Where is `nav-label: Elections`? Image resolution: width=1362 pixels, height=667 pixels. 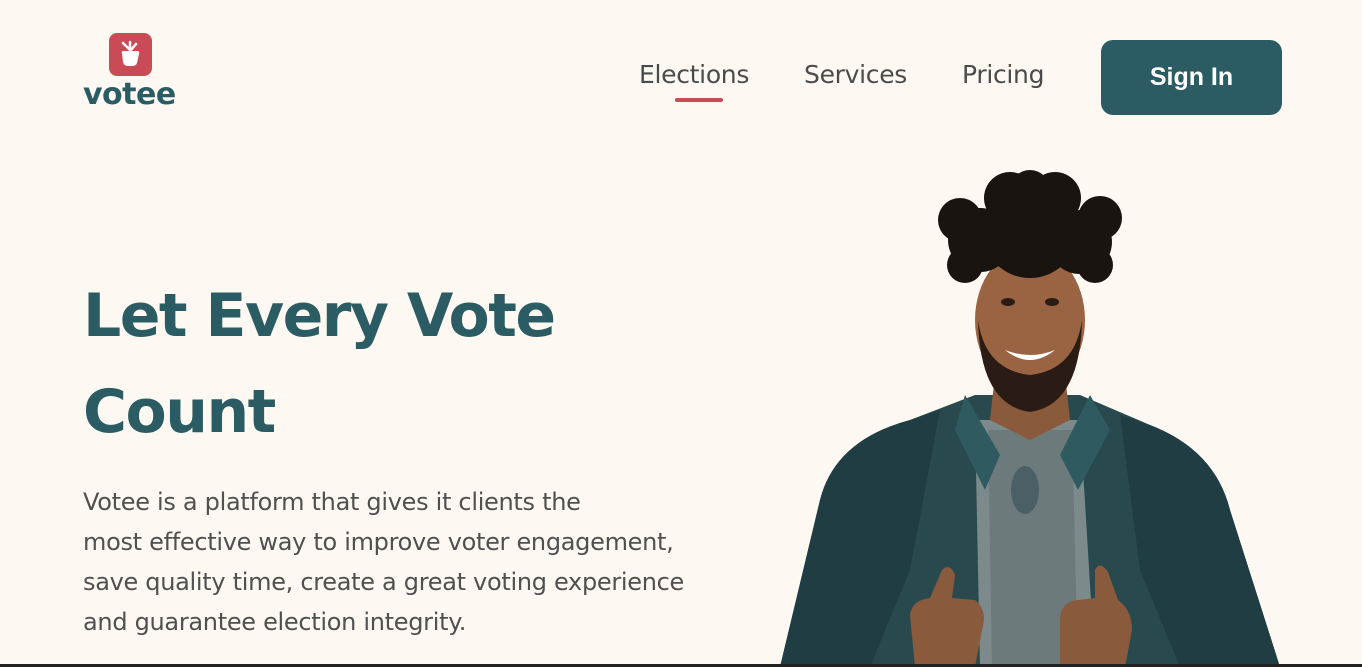
nav-label: Elections is located at coordinates (694, 74).